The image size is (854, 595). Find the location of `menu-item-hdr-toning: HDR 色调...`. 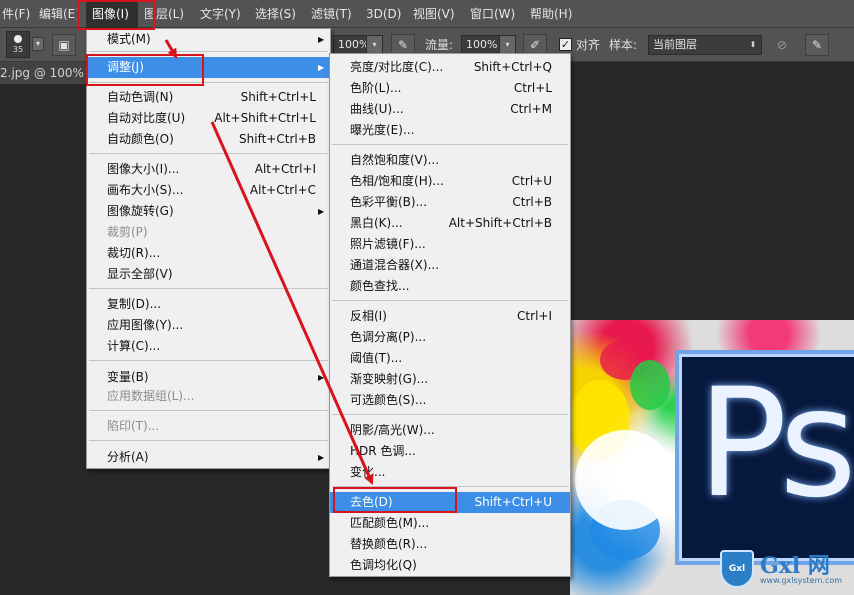

menu-item-hdr-toning: HDR 色调... is located at coordinates (450, 451).